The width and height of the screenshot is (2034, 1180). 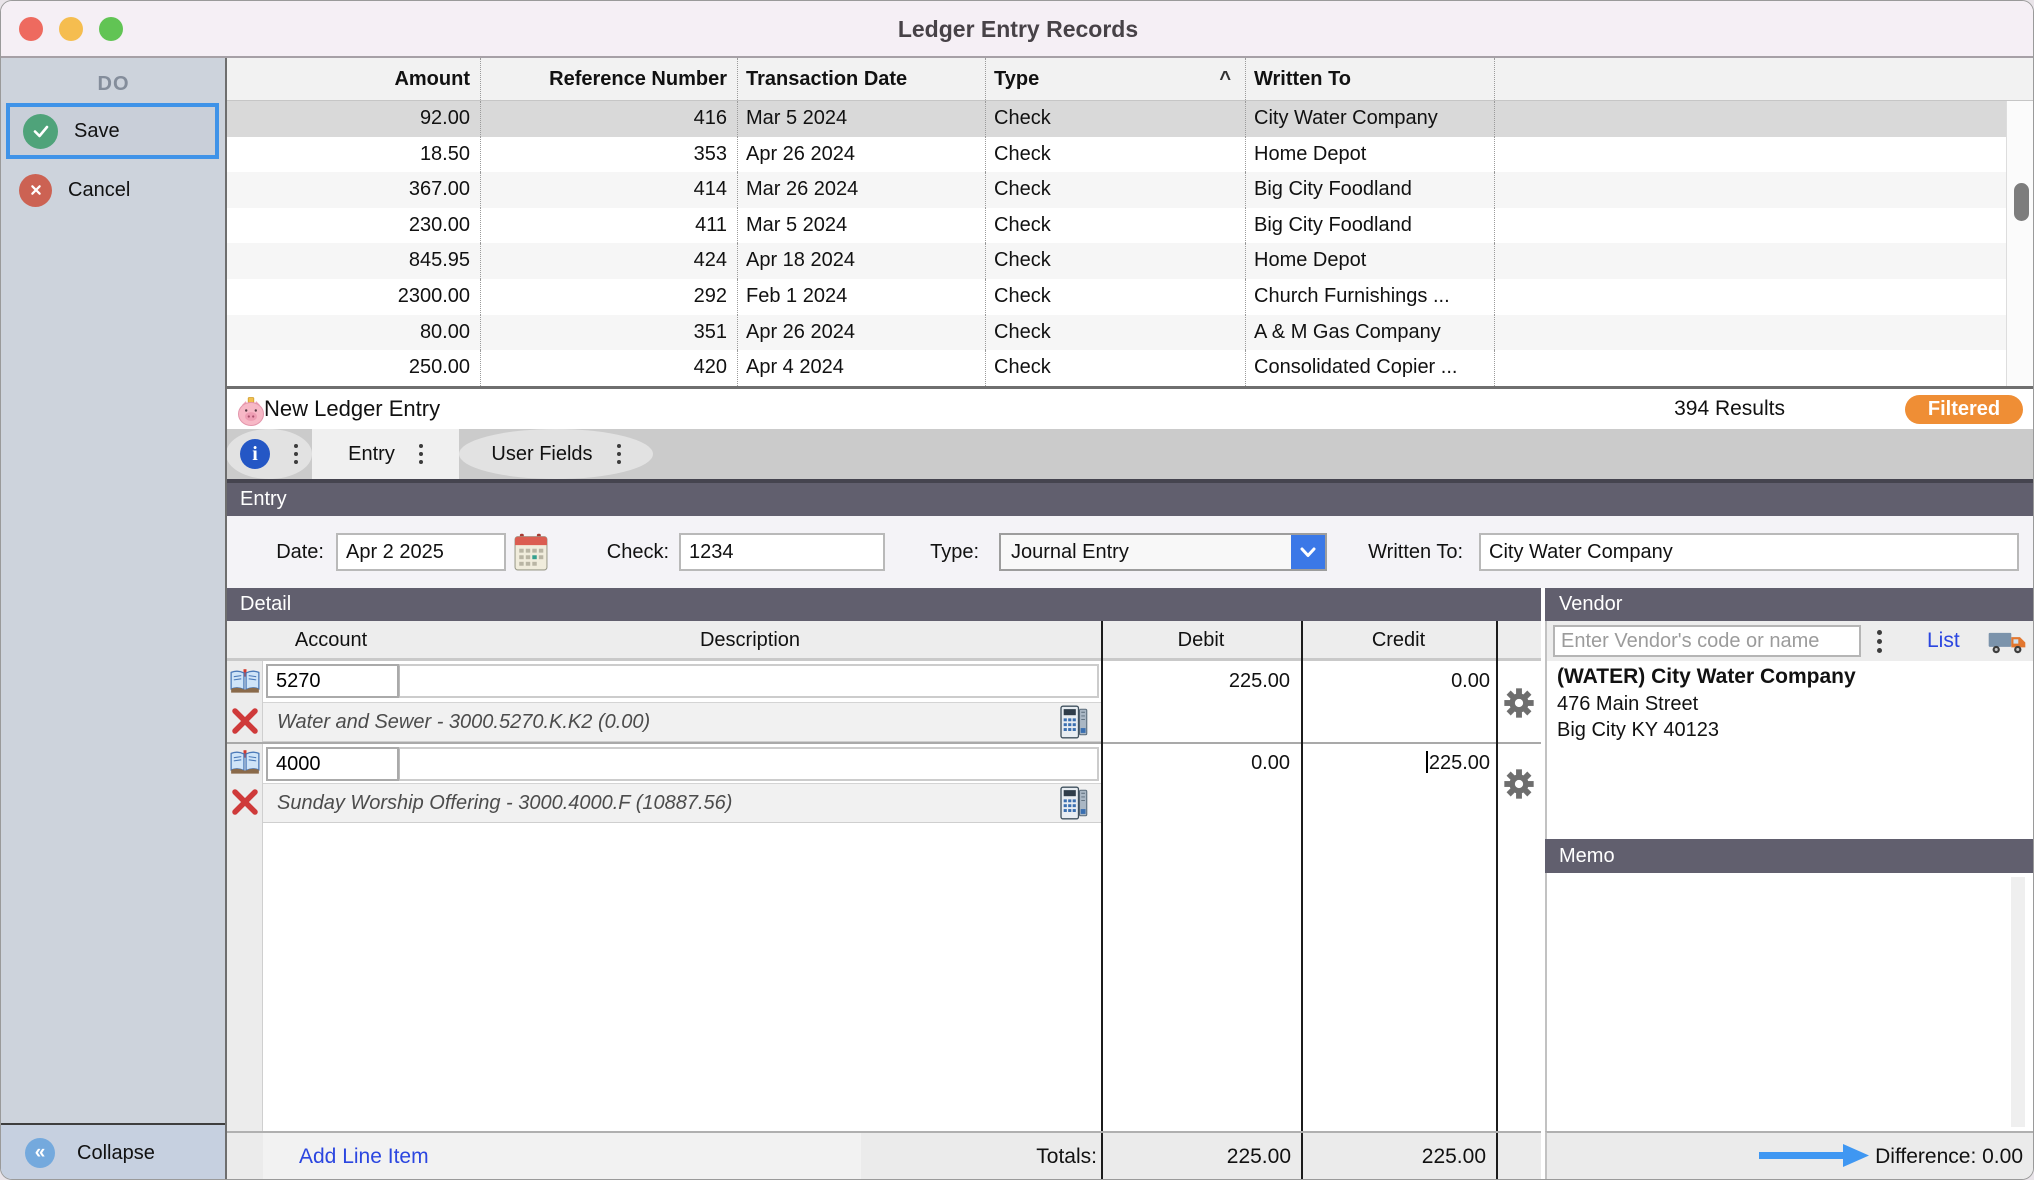 What do you see at coordinates (2018, 1002) in the screenshot?
I see `memo-scrollbar-track` at bounding box center [2018, 1002].